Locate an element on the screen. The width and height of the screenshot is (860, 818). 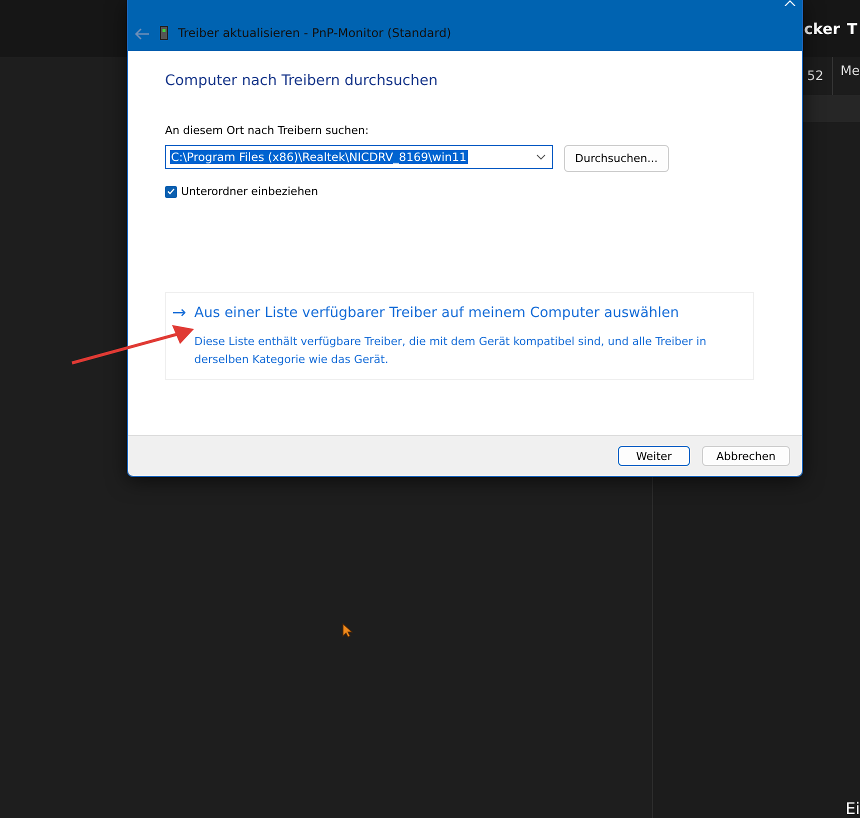
tab: 52 is located at coordinates (815, 76).